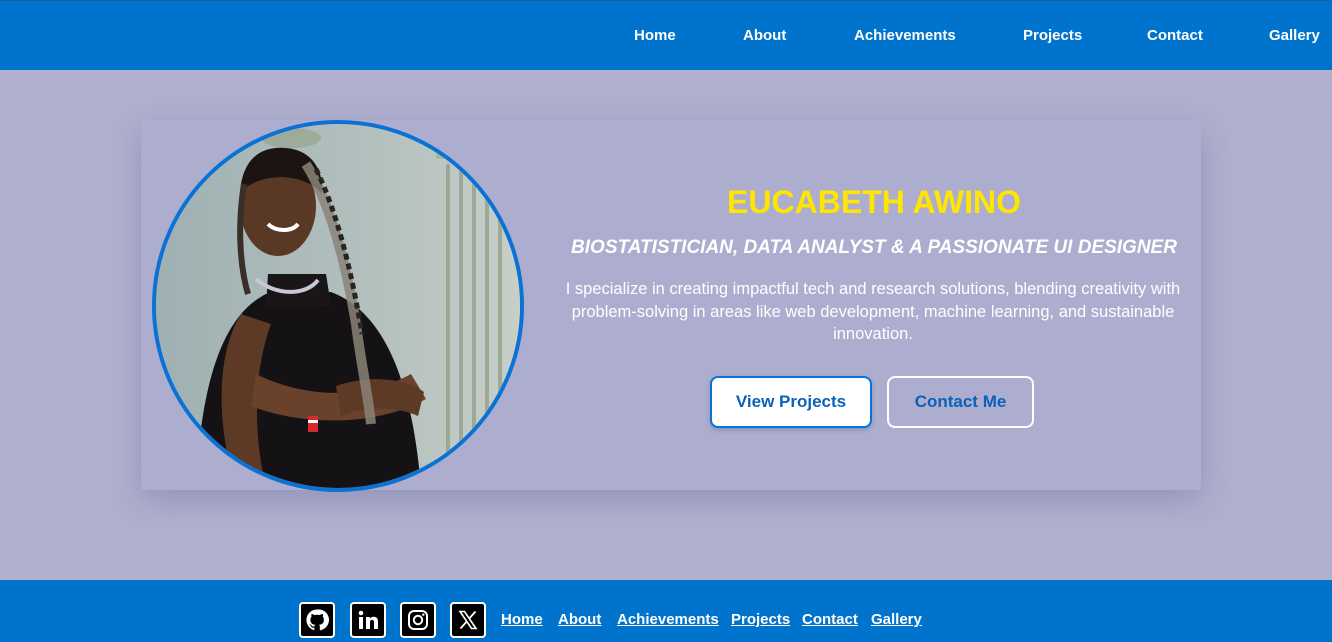 This screenshot has height=642, width=1332. I want to click on footer-home-link: Home, so click(522, 619).